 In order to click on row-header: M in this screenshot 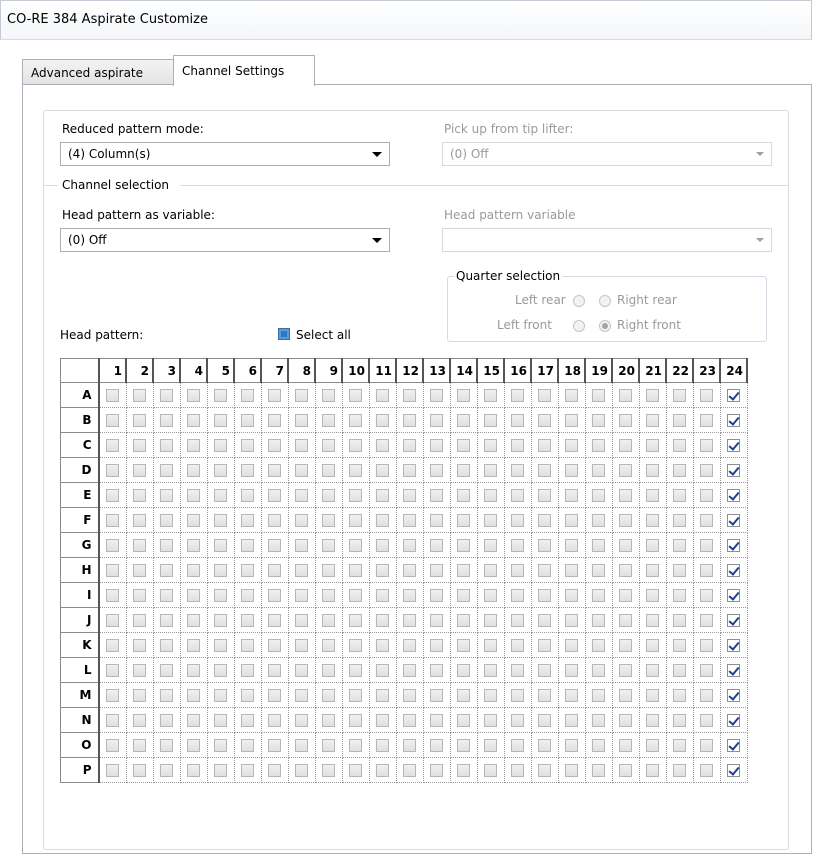, I will do `click(80, 695)`.